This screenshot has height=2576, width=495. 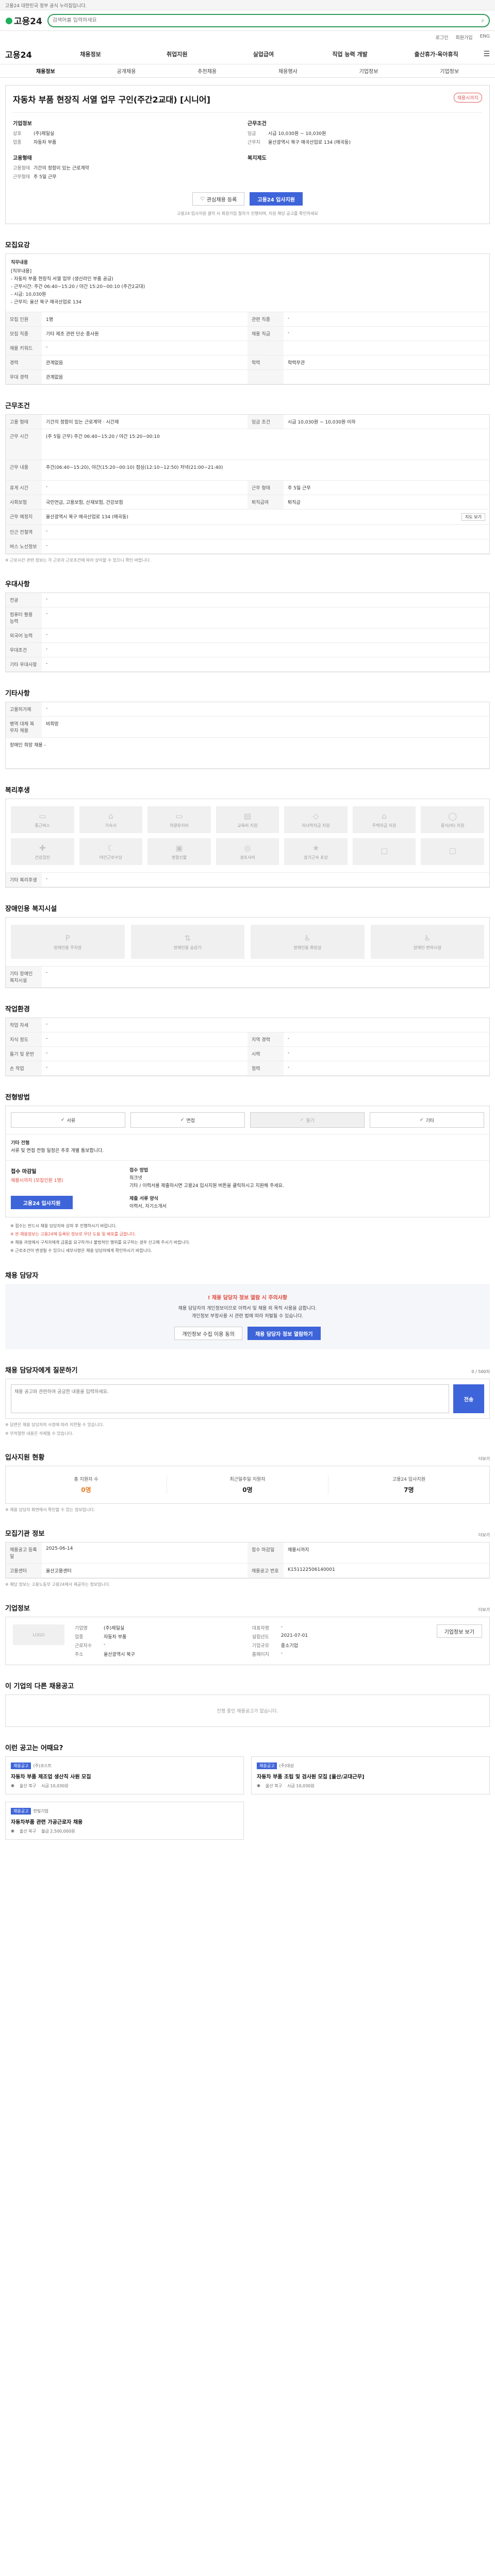 What do you see at coordinates (284, 1333) in the screenshot?
I see `view-contact-button: 채용 담당자 정보 열람하기` at bounding box center [284, 1333].